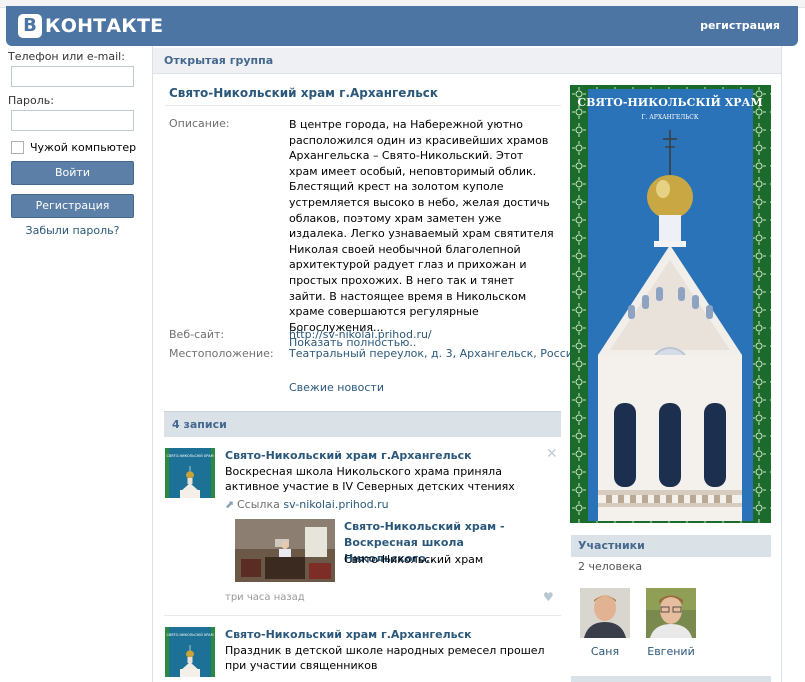  What do you see at coordinates (72, 173) in the screenshot?
I see `login-button: Войти` at bounding box center [72, 173].